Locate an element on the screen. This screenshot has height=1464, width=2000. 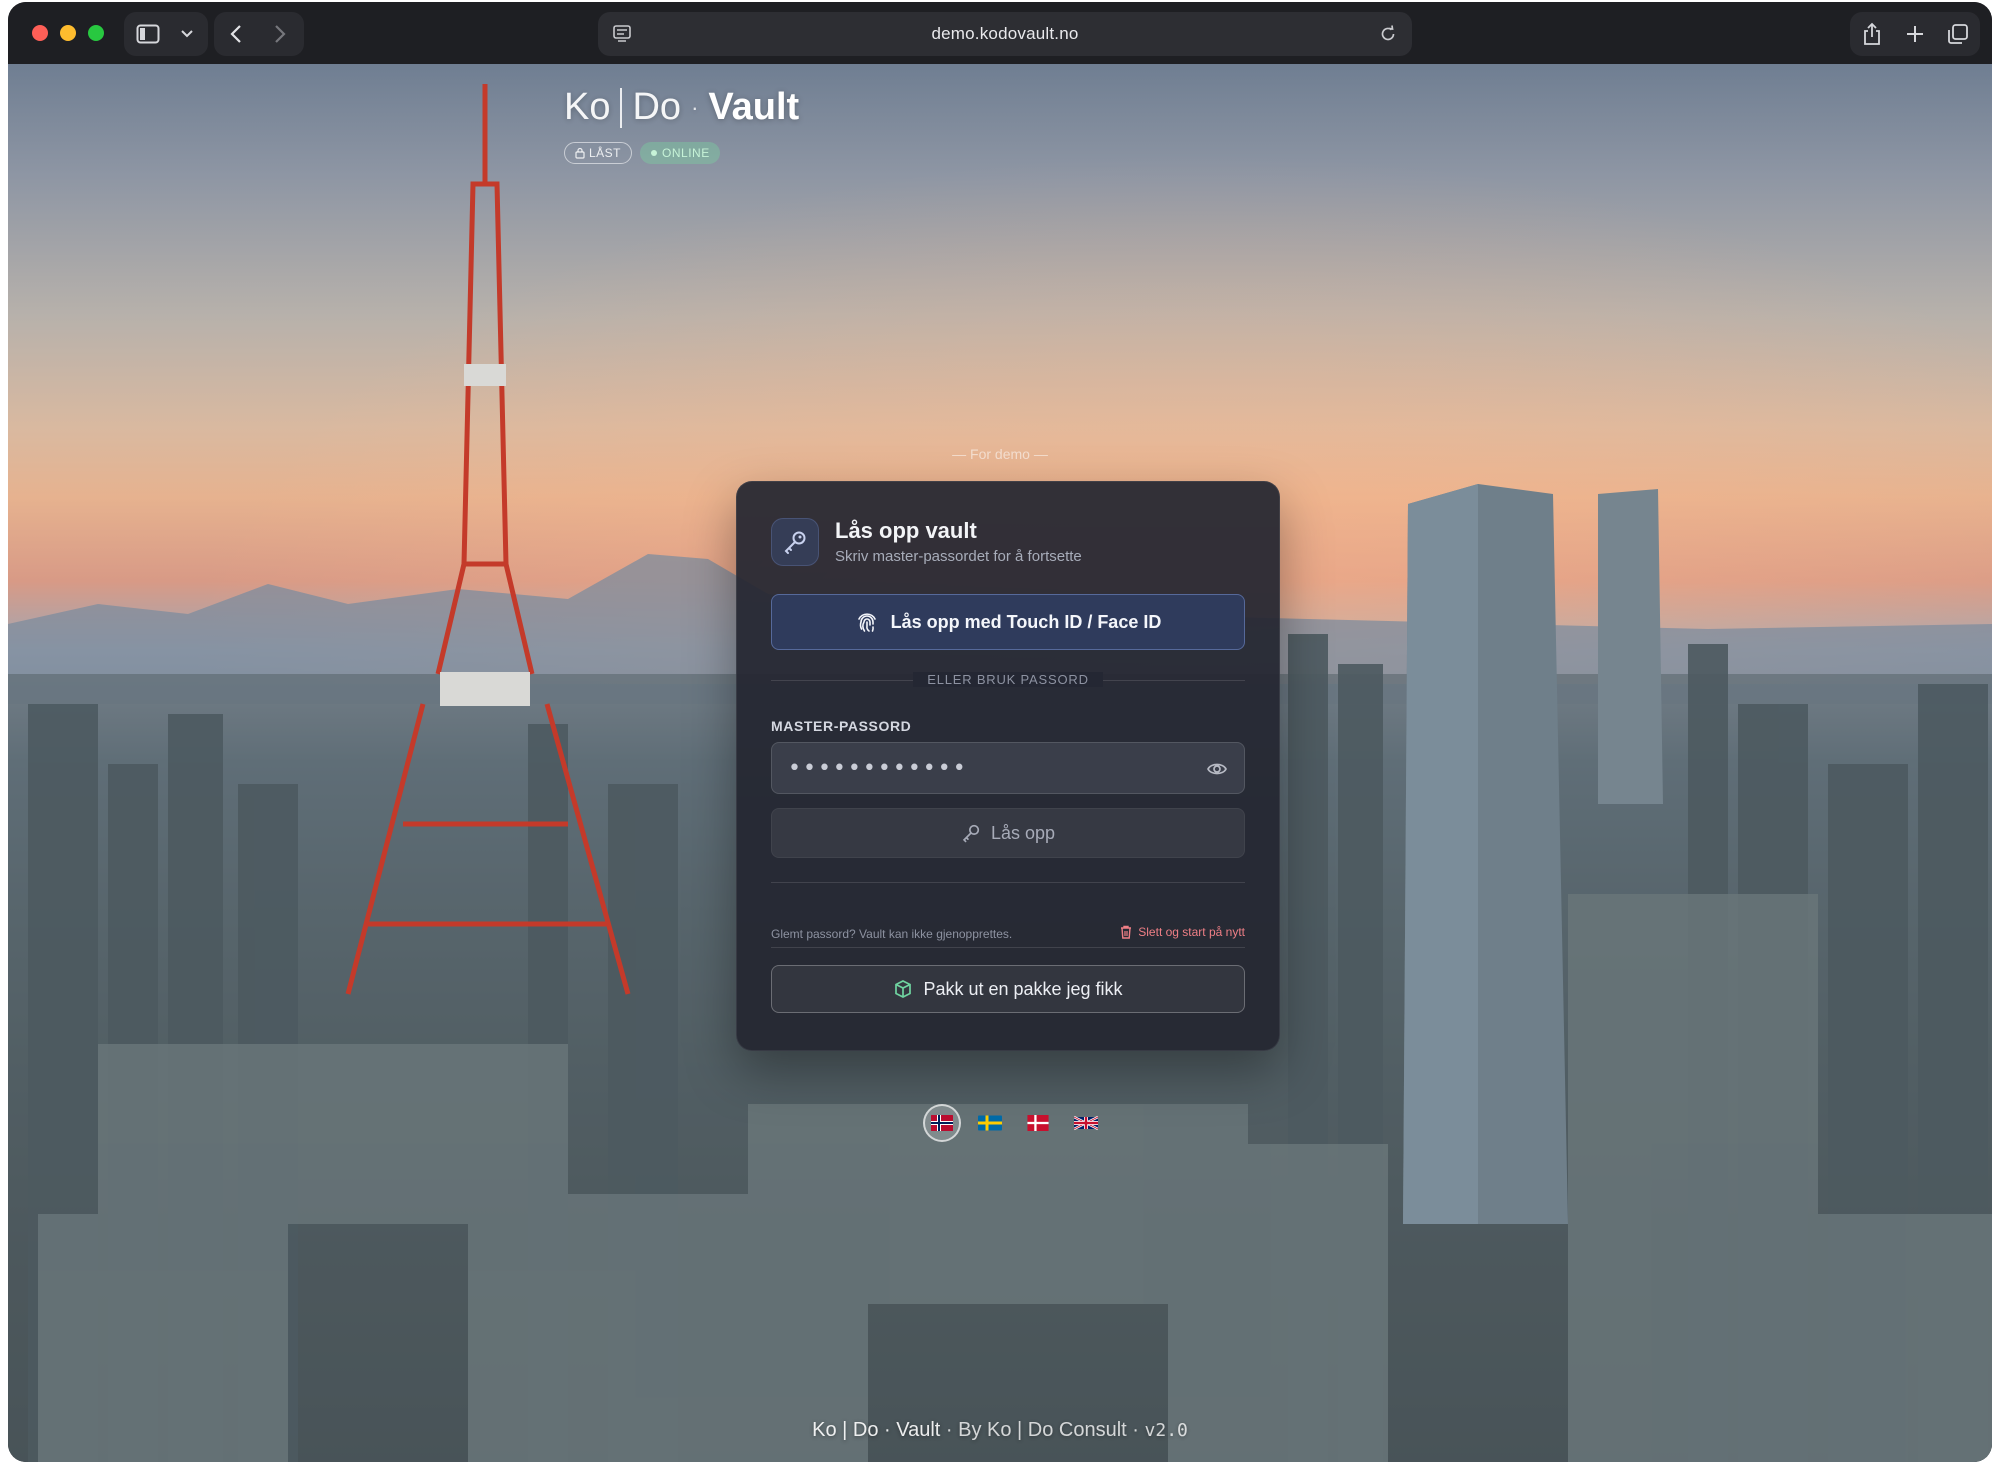
biometric-unlock-button: Lås opp med Touch ID / Face ID is located at coordinates (1008, 622).